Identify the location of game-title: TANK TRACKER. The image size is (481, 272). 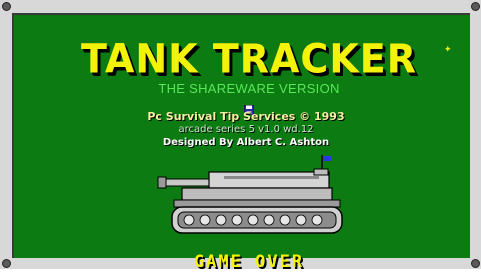
(248, 59).